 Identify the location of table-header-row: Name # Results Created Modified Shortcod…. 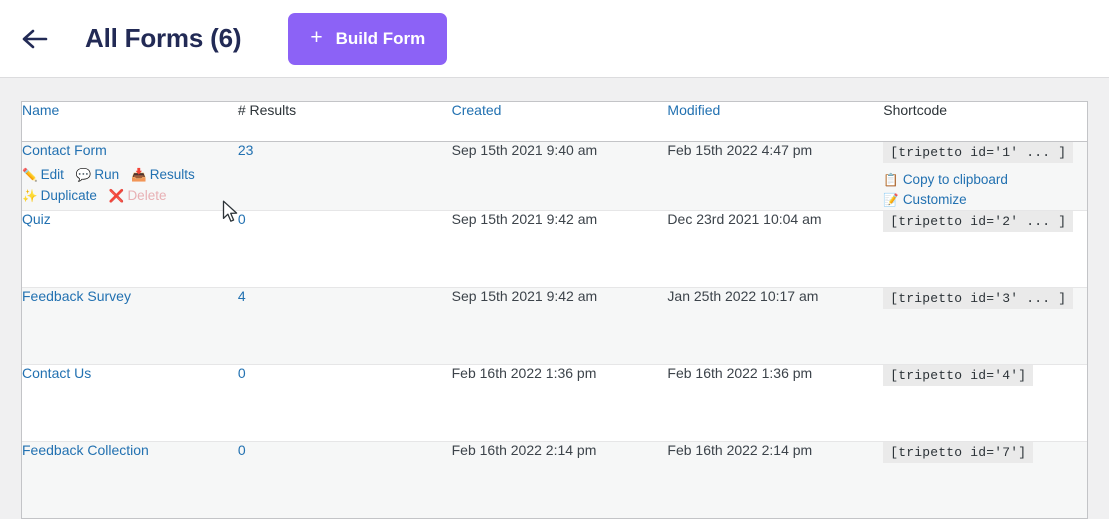
(554, 122).